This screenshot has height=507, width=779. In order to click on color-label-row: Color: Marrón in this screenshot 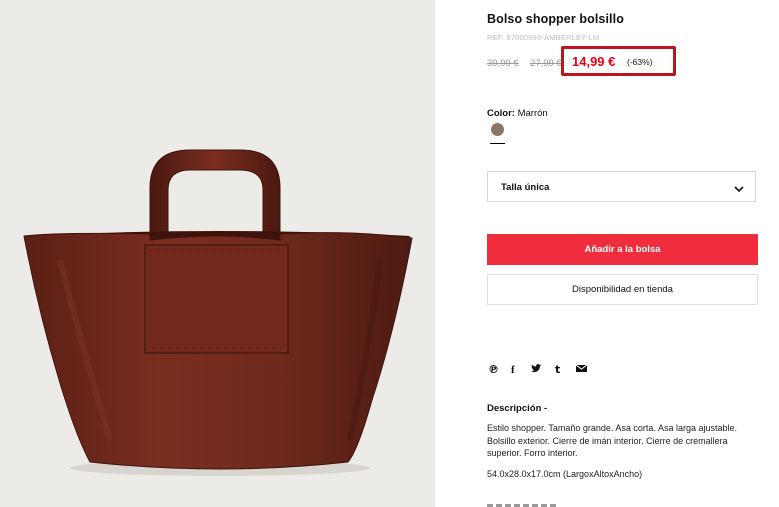, I will do `click(517, 113)`.